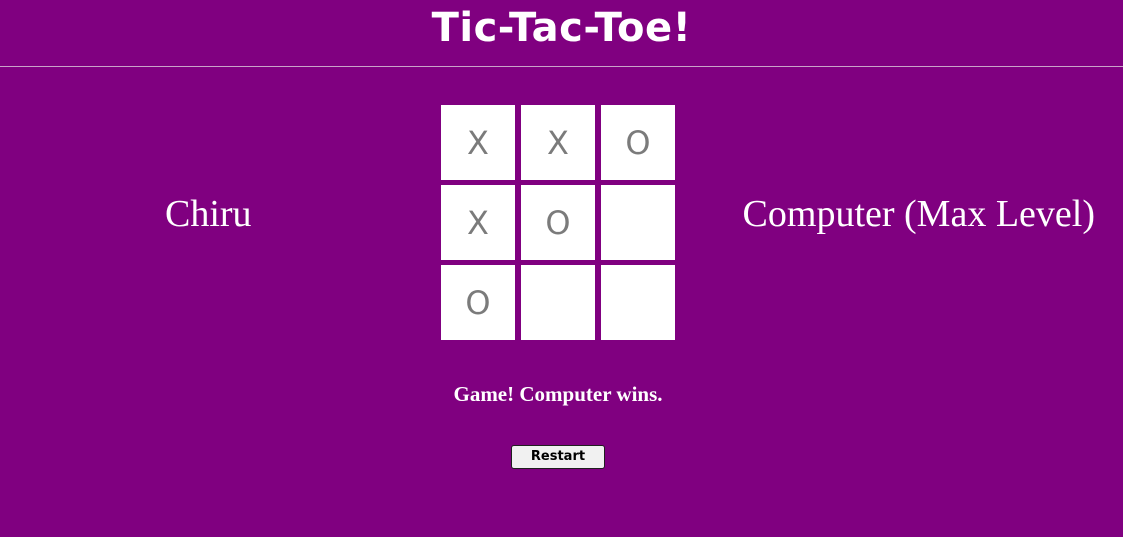  I want to click on board-cell-2: X, so click(558, 142).